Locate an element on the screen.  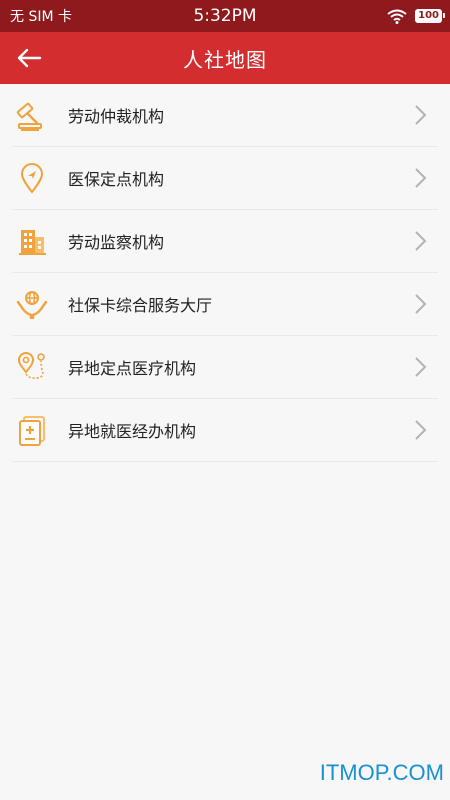
location-pin-icon is located at coordinates (32, 178).